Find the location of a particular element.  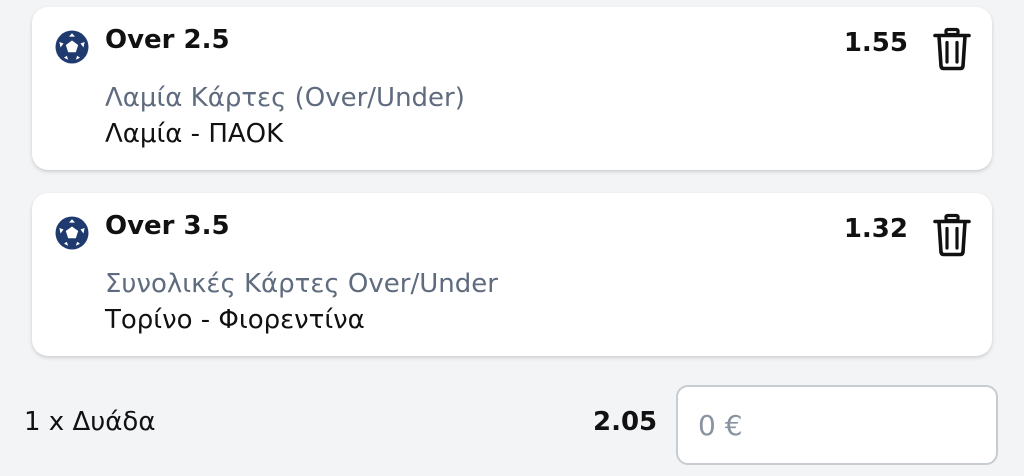

stake-input is located at coordinates (837, 425).